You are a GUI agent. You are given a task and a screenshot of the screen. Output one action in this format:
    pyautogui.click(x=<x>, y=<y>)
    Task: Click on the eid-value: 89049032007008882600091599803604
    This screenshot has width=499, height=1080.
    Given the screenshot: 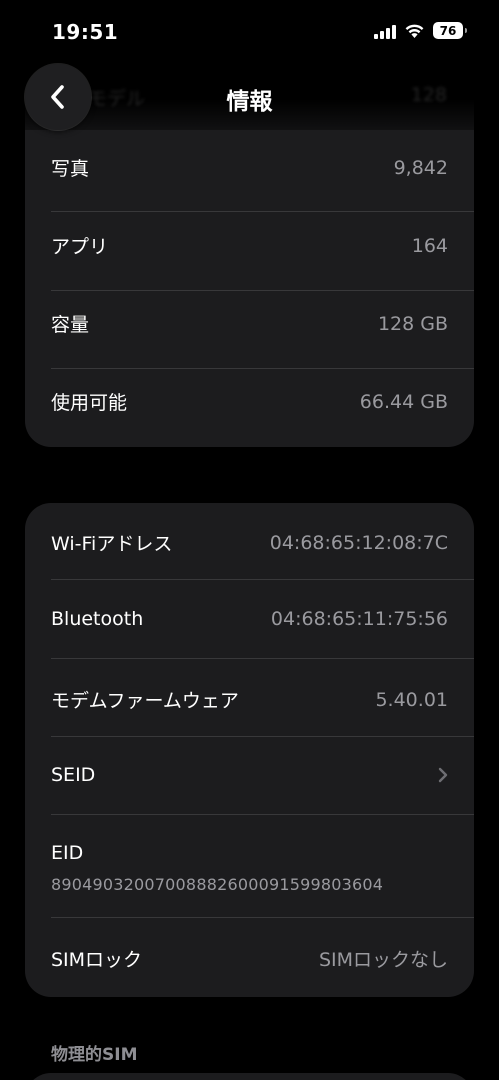 What is the action you would take?
    pyautogui.click(x=217, y=884)
    